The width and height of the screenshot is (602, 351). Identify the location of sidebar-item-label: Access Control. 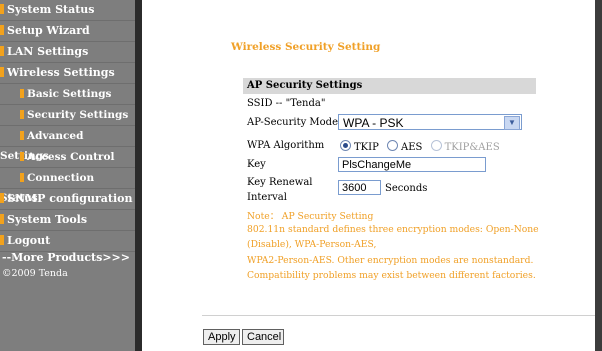
(71, 157).